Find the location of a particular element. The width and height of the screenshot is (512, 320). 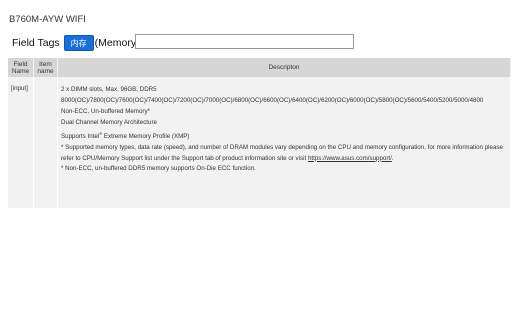

column-header-field-name: Field Name is located at coordinates (21, 67).